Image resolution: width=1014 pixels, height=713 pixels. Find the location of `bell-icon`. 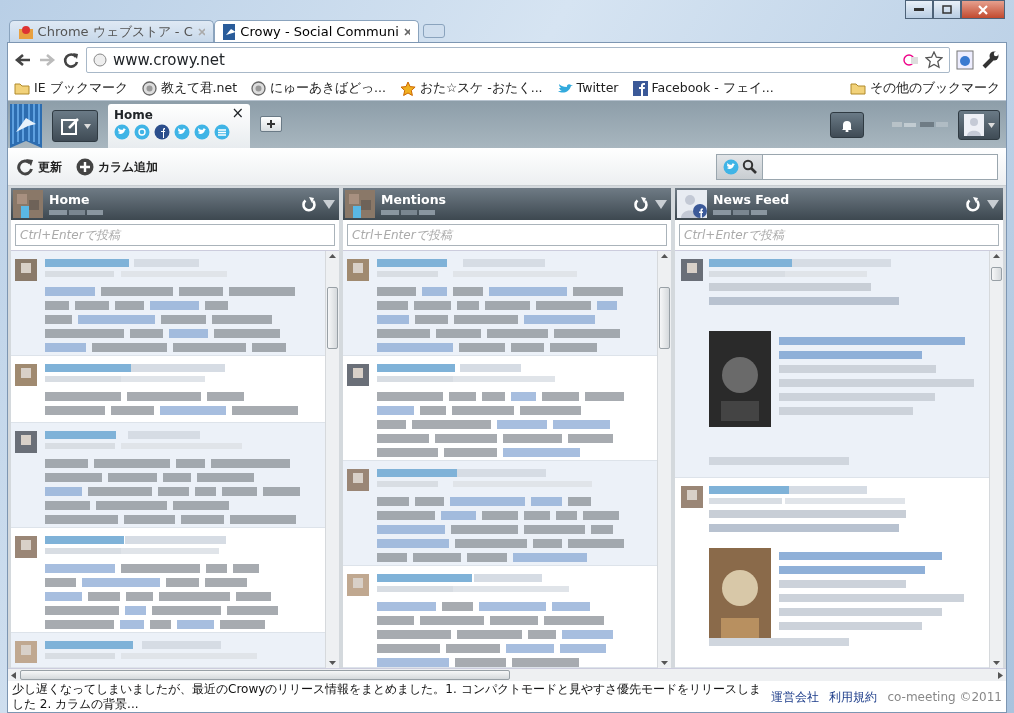

bell-icon is located at coordinates (847, 125).